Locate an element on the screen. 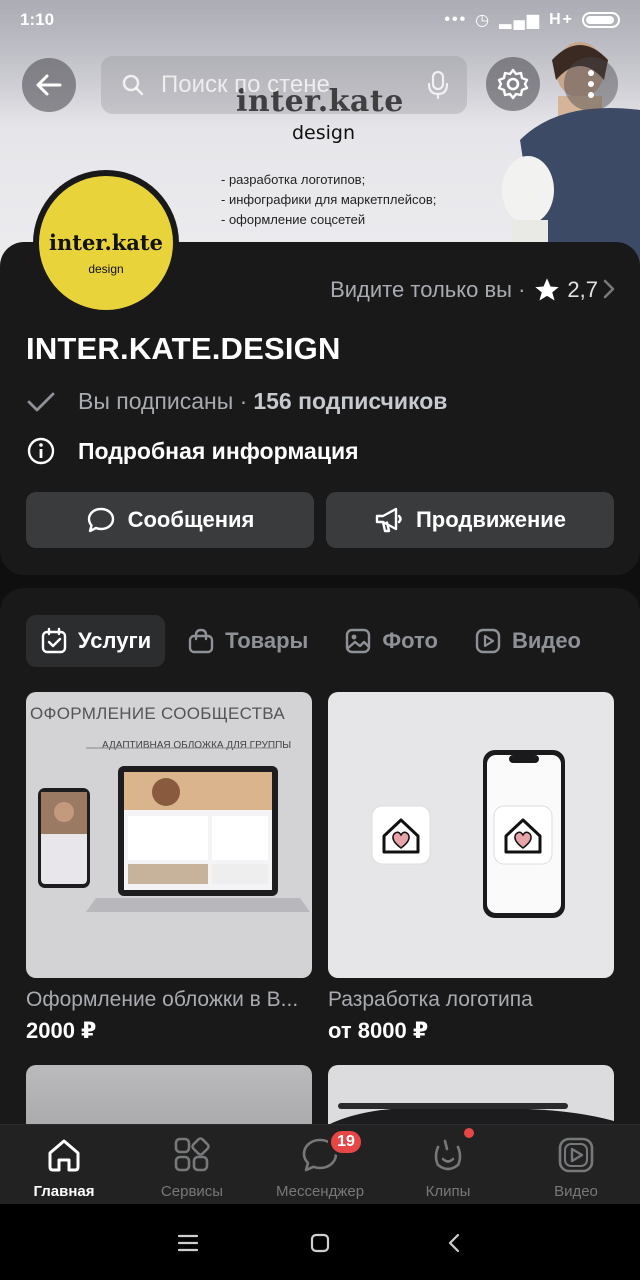 The image size is (640, 1280). logo-mockup-illustration is located at coordinates (468, 834).